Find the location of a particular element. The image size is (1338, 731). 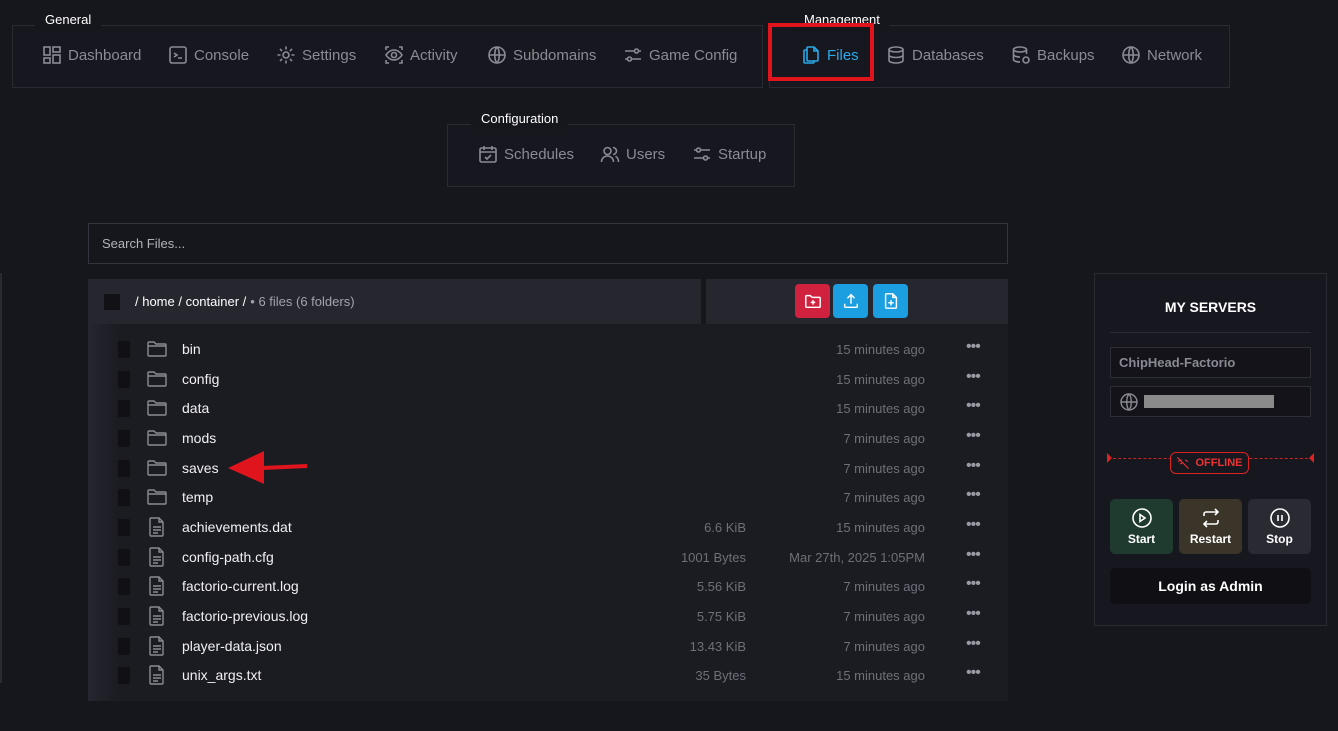

restart-label: Restart is located at coordinates (1210, 539).